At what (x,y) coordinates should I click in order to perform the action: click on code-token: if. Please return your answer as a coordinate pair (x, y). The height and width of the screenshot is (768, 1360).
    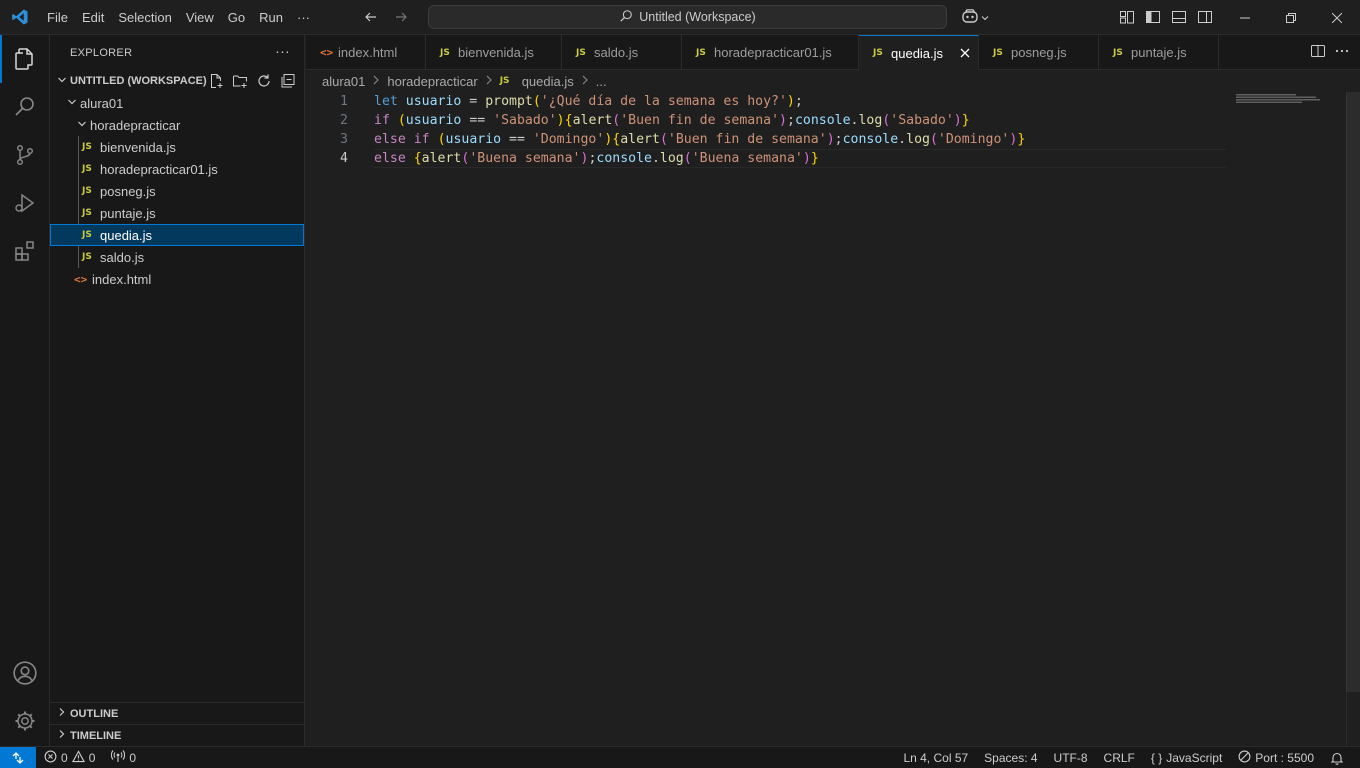
    Looking at the image, I should click on (382, 120).